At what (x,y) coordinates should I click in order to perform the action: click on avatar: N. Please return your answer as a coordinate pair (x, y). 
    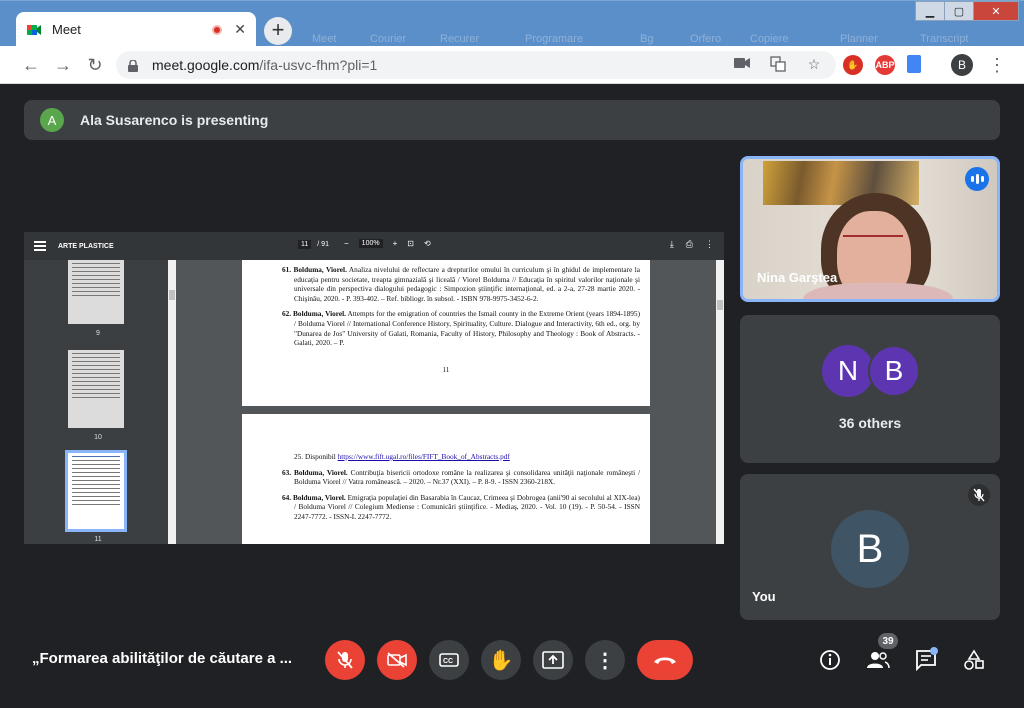
    Looking at the image, I should click on (848, 371).